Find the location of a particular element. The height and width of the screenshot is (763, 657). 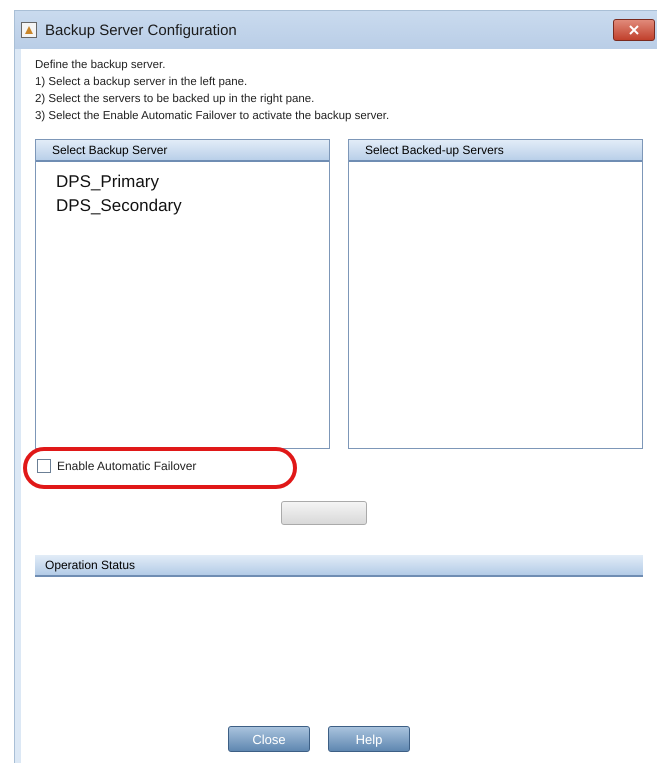

instruction-text: 2) Select the servers to be backed up in the right pane. is located at coordinates (175, 99).